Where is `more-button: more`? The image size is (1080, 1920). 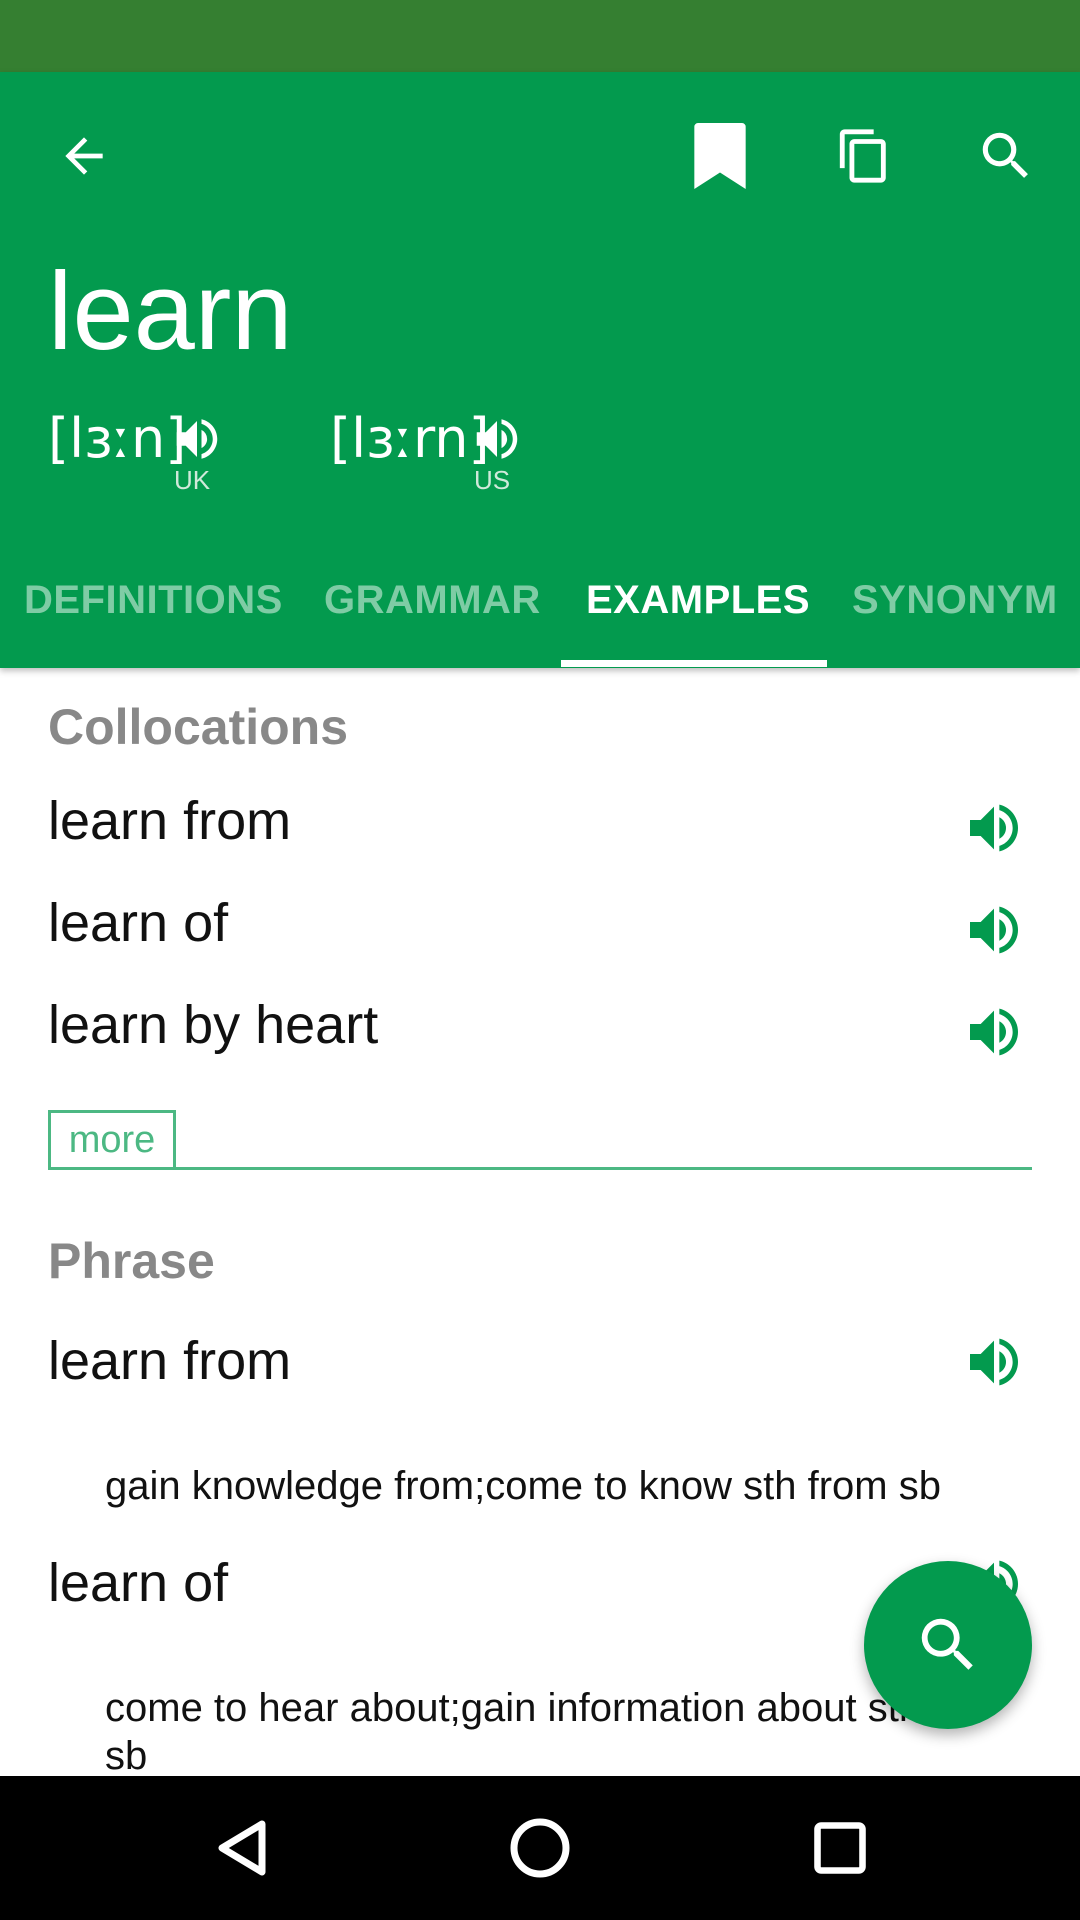
more-button: more is located at coordinates (112, 1140).